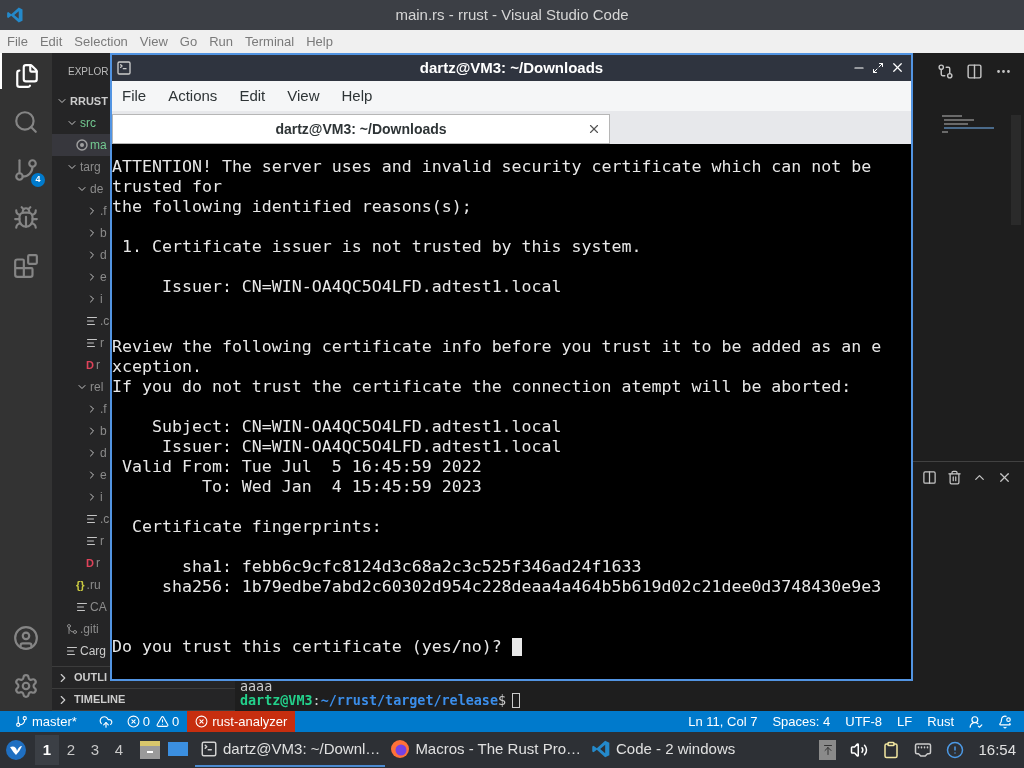  I want to click on terminal-line: Do you trust this certificate (yes/no)?, so click(307, 647).